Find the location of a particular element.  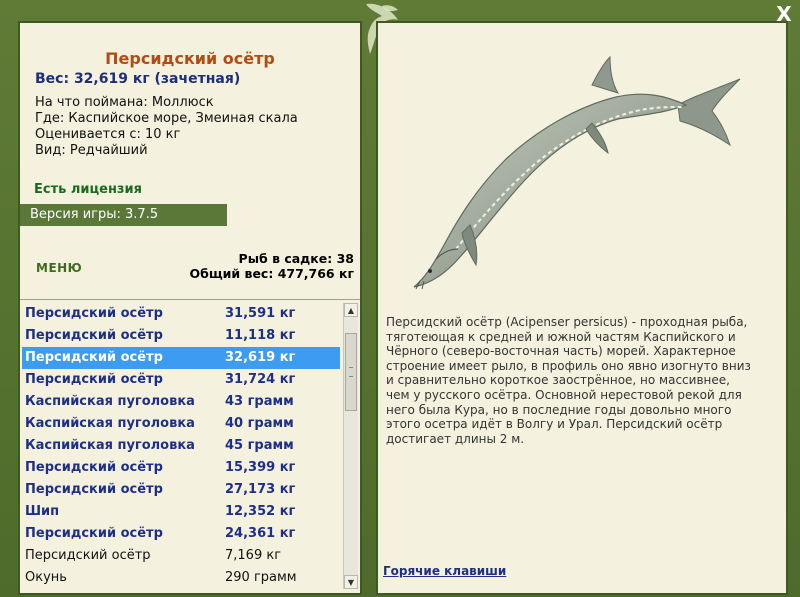

catch-fish-weight: 11,118 кг is located at coordinates (260, 335).